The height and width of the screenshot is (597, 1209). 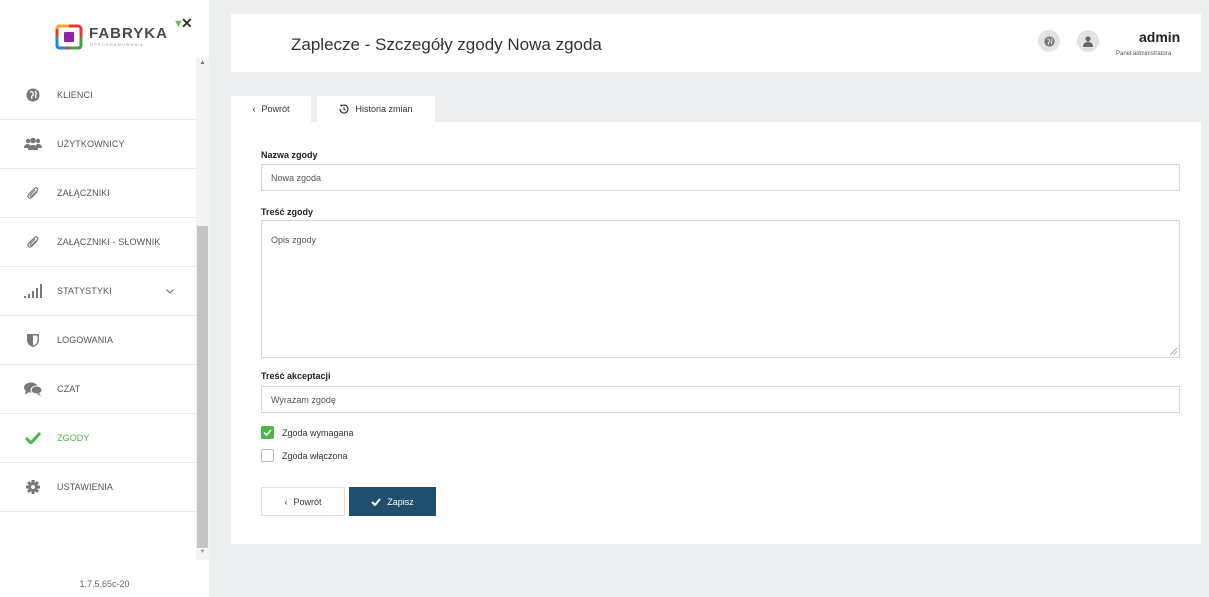 What do you see at coordinates (98, 389) in the screenshot?
I see `sidebar-item-czat: CZAT` at bounding box center [98, 389].